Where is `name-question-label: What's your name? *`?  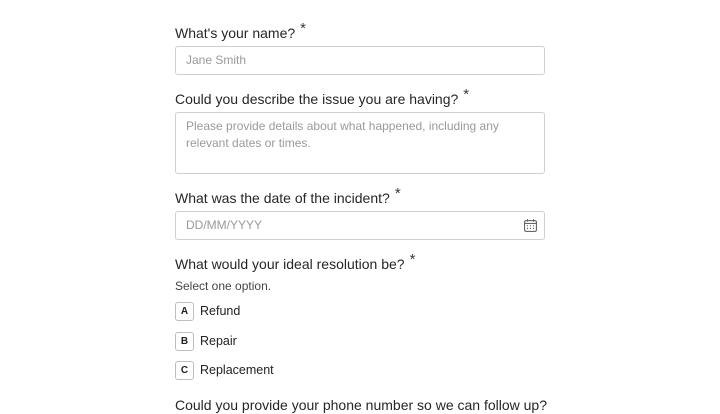
name-question-label: What's your name? * is located at coordinates (240, 31).